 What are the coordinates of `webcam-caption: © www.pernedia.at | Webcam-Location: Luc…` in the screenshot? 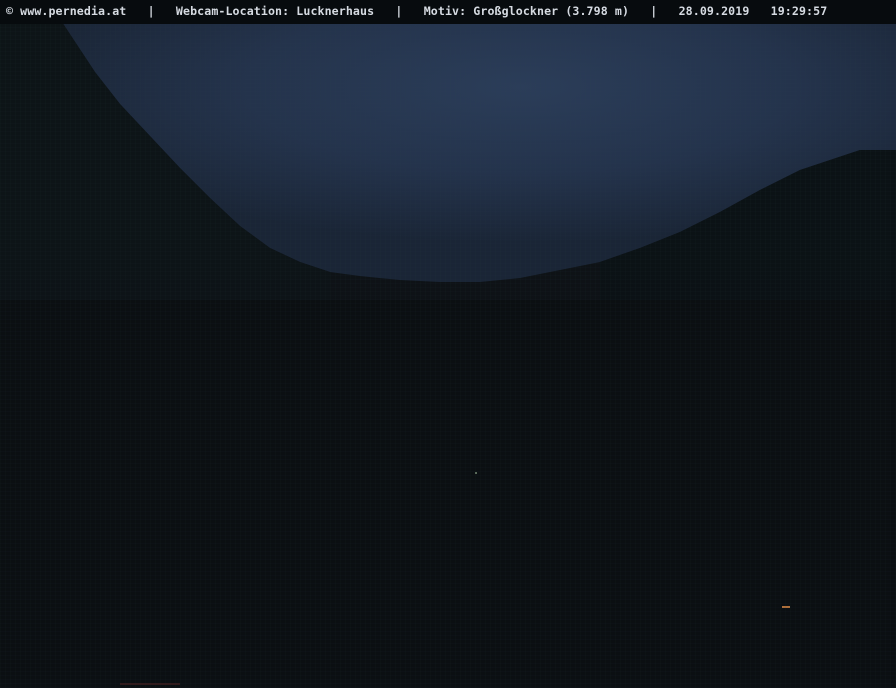 It's located at (417, 11).